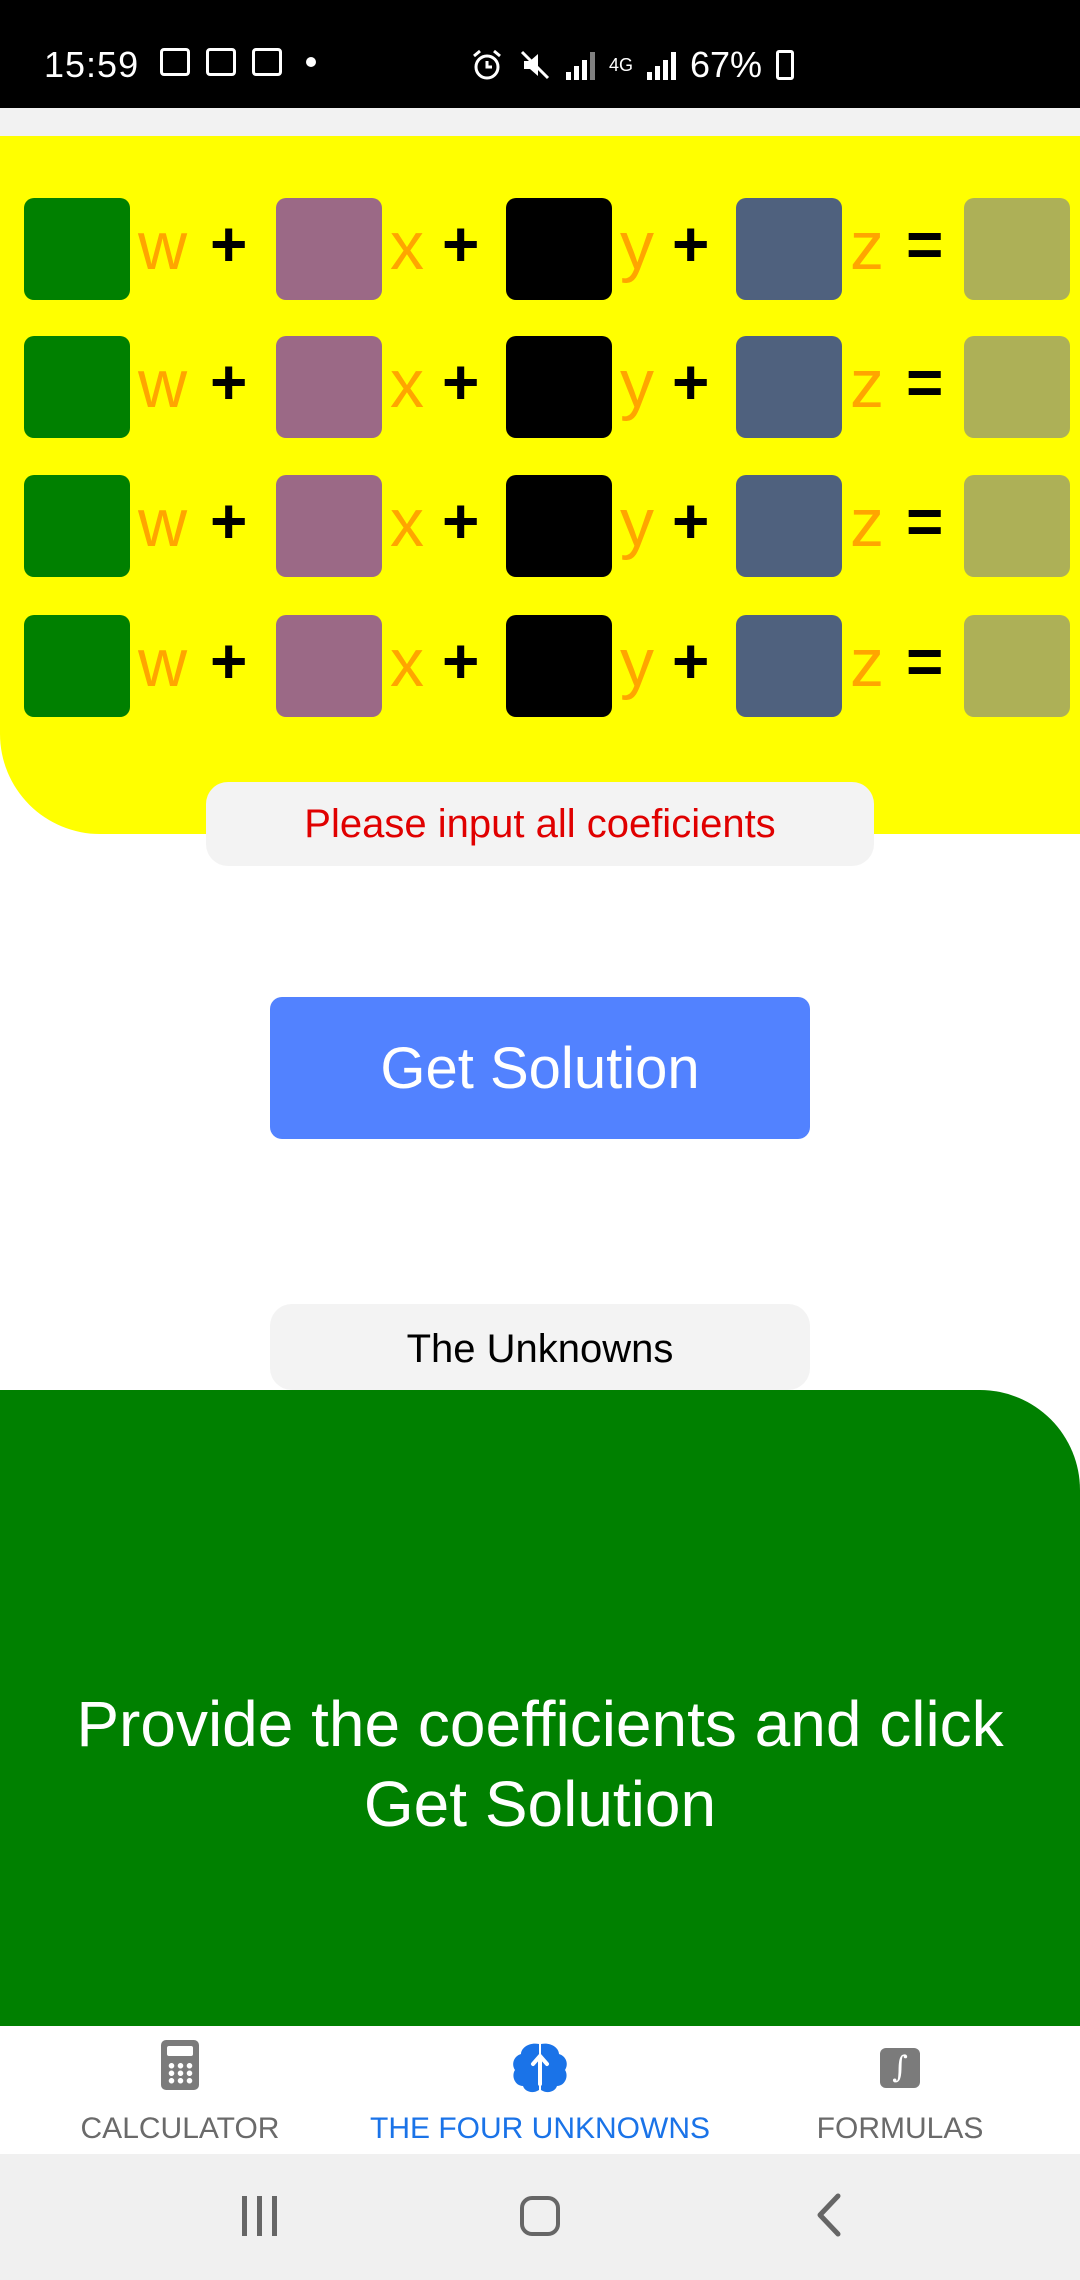 This screenshot has height=2280, width=1080. What do you see at coordinates (180, 2128) in the screenshot?
I see `tab-calculator-label: CALCULATOR` at bounding box center [180, 2128].